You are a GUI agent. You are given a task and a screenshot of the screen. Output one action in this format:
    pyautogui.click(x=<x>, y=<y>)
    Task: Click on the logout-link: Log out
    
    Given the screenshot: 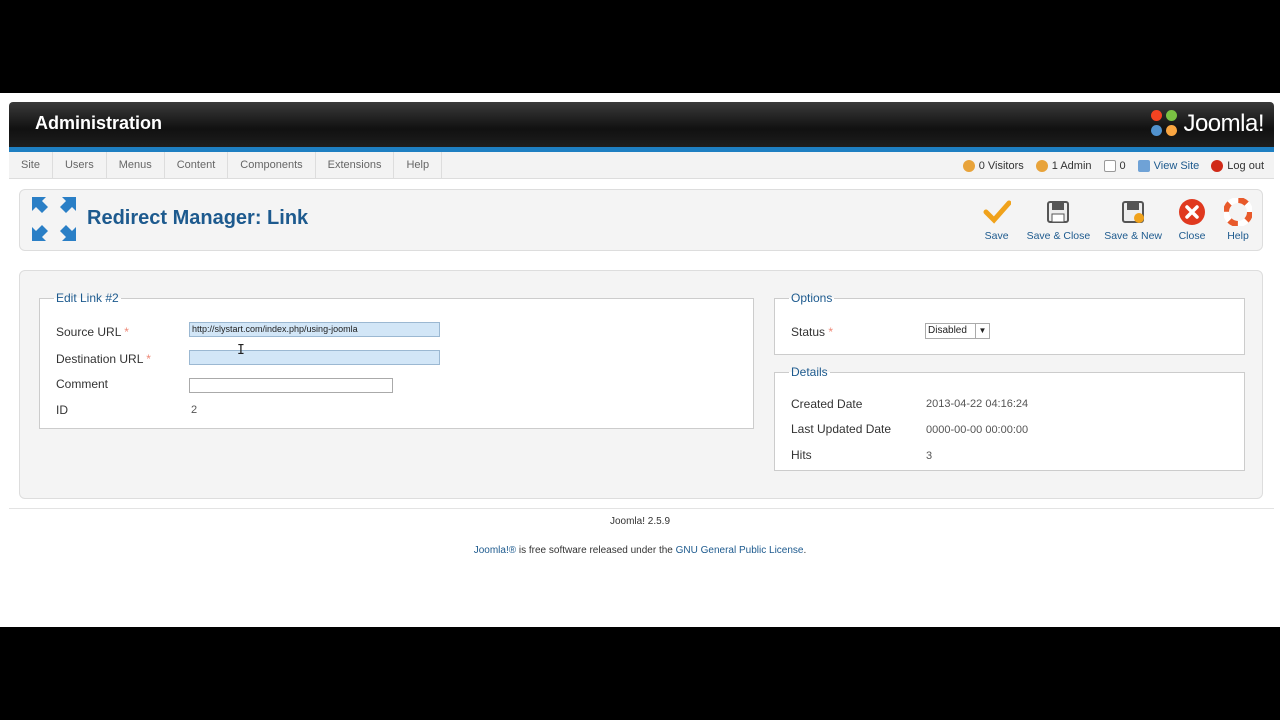 What is the action you would take?
    pyautogui.click(x=1237, y=165)
    